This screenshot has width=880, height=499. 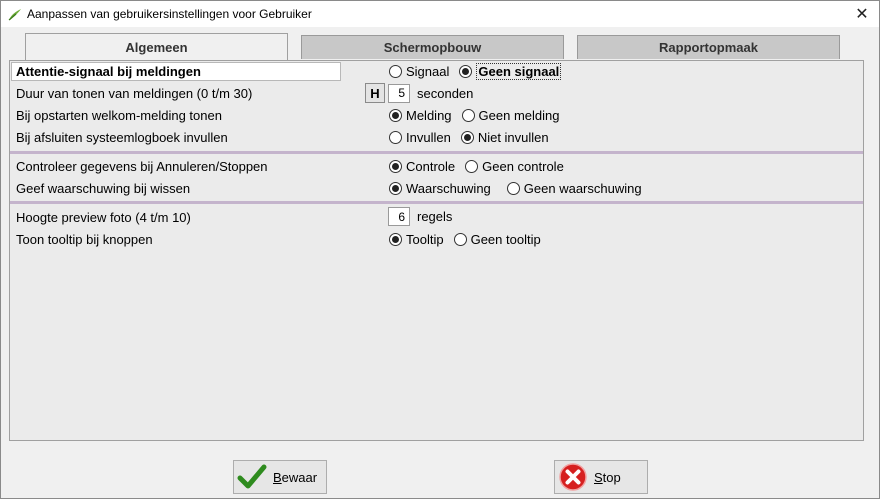 What do you see at coordinates (573, 477) in the screenshot?
I see `stop-x-icon` at bounding box center [573, 477].